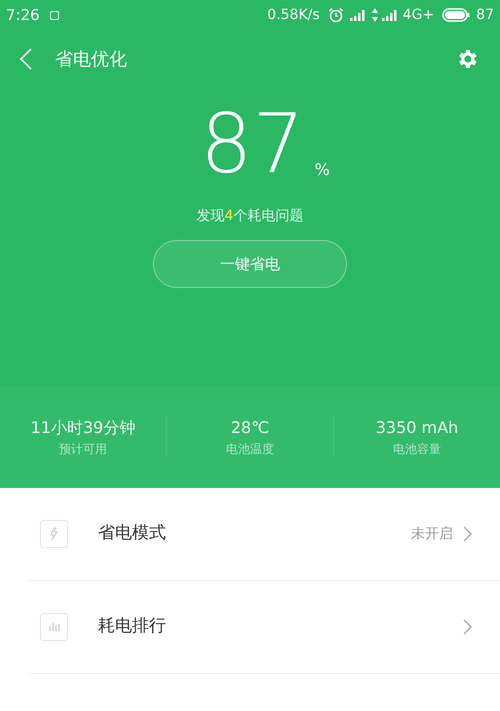 Image resolution: width=500 pixels, height=711 pixels. Describe the element at coordinates (54, 627) in the screenshot. I see `bar-chart-icon` at that location.